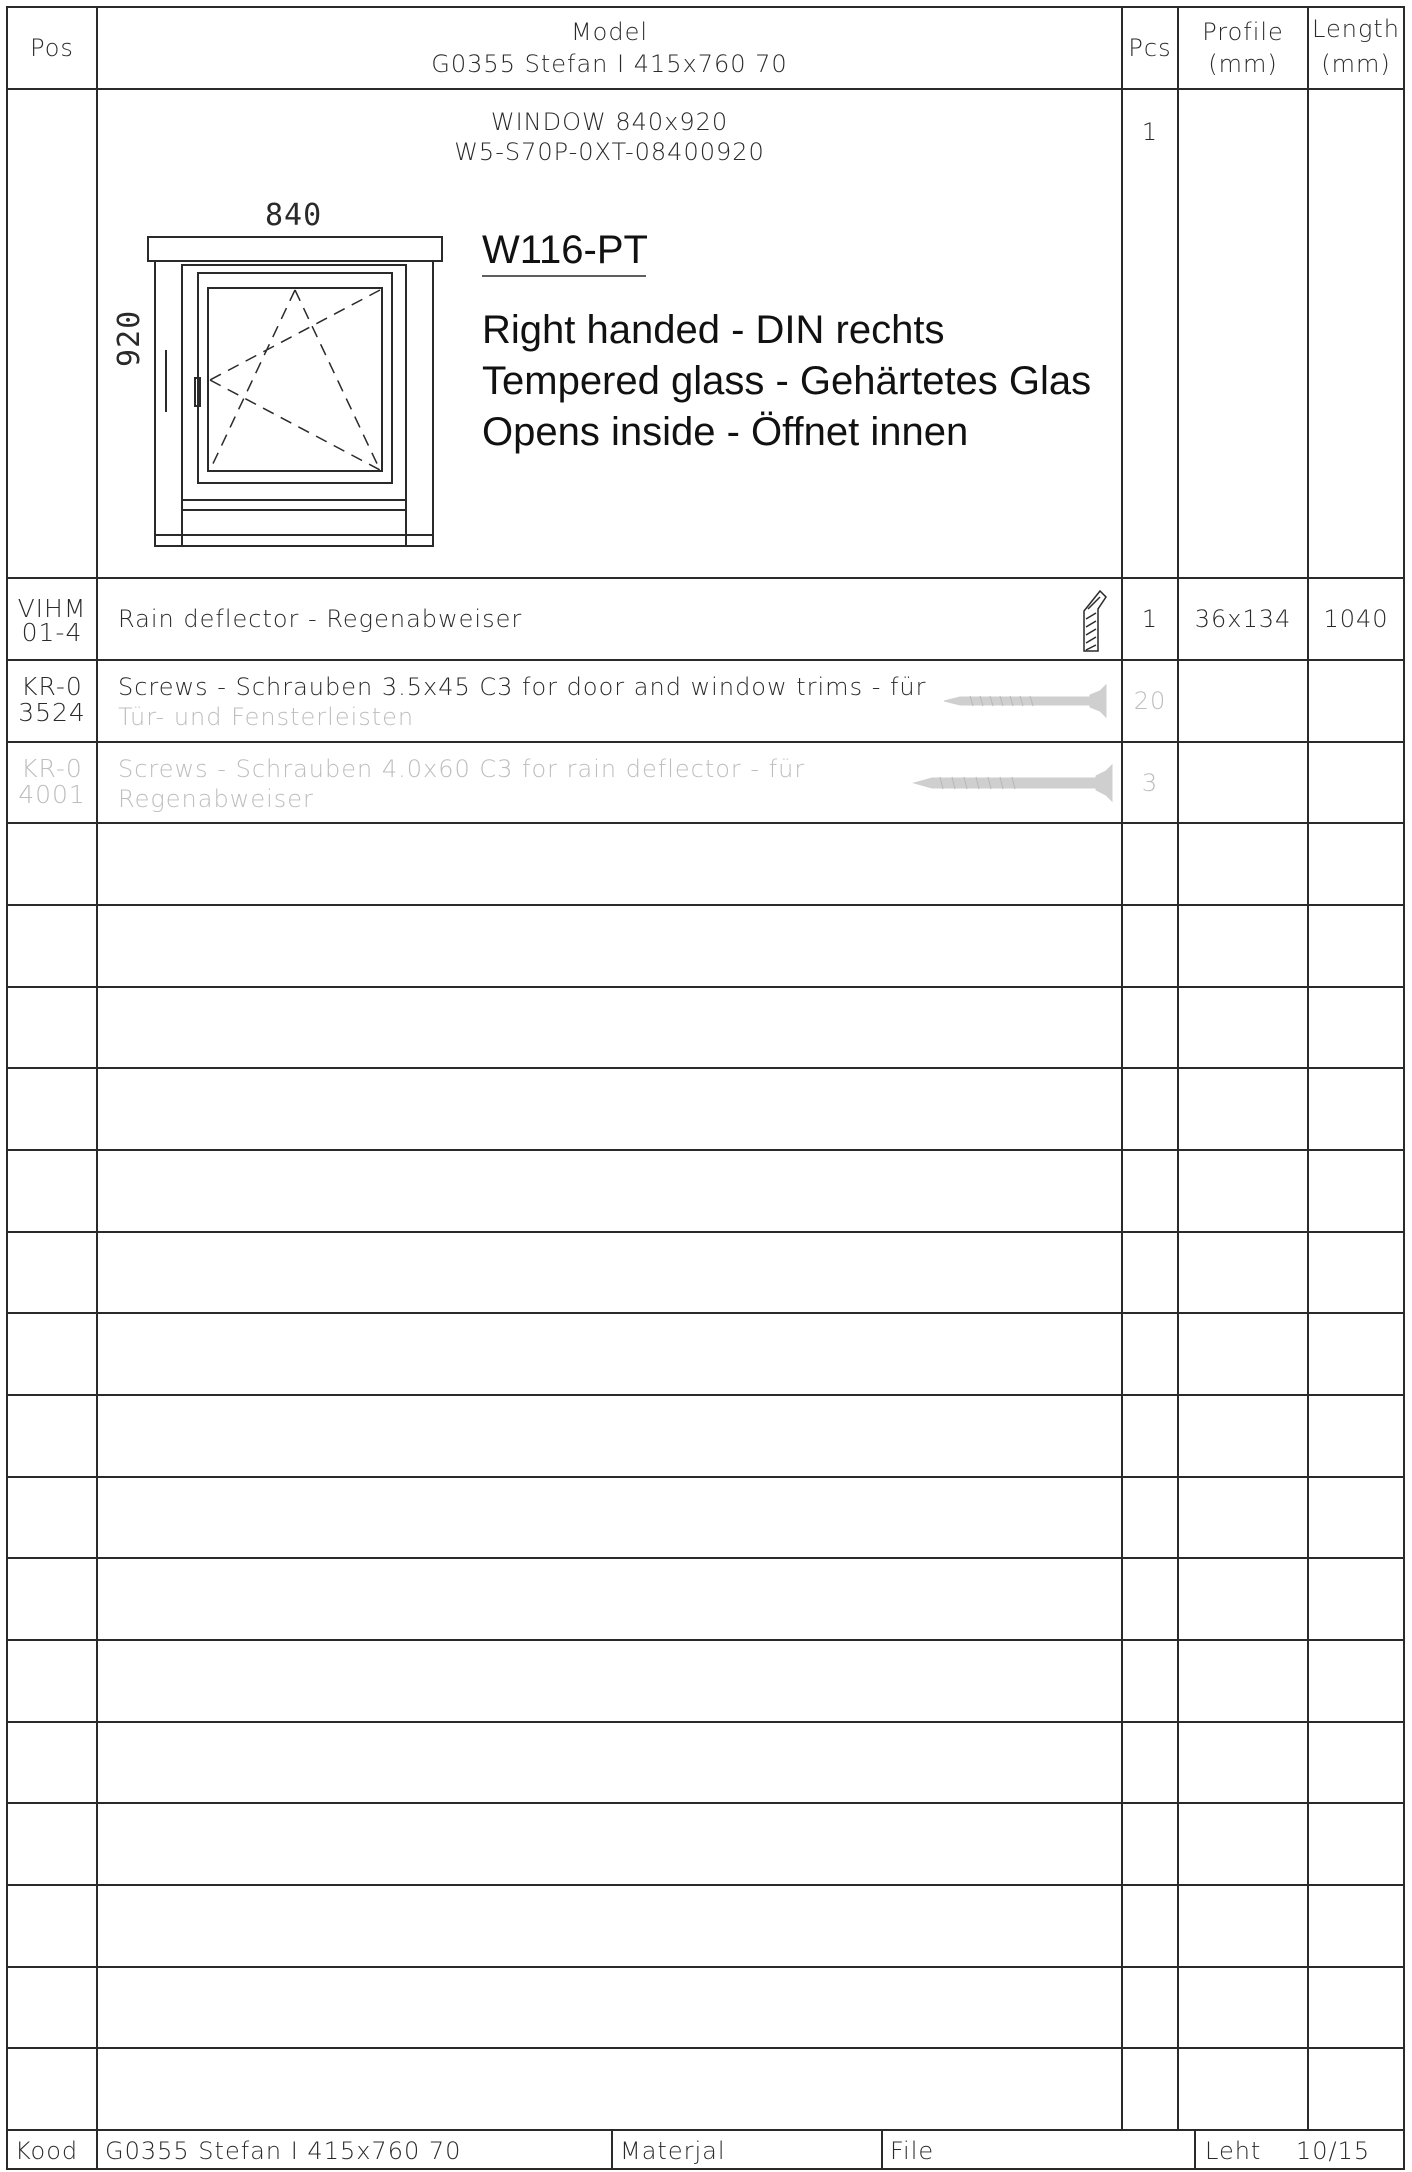 Image resolution: width=1412 pixels, height=2172 pixels. Describe the element at coordinates (129, 338) in the screenshot. I see `drawing-height-label: 920` at that location.